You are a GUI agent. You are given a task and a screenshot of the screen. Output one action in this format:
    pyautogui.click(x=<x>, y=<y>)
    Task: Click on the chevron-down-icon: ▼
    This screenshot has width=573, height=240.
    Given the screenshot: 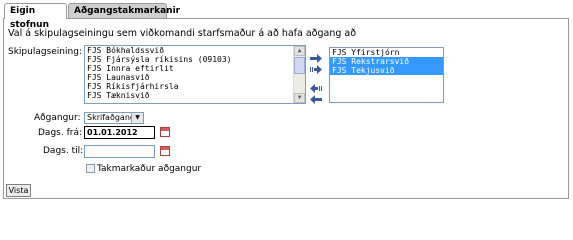 What is the action you would take?
    pyautogui.click(x=137, y=118)
    